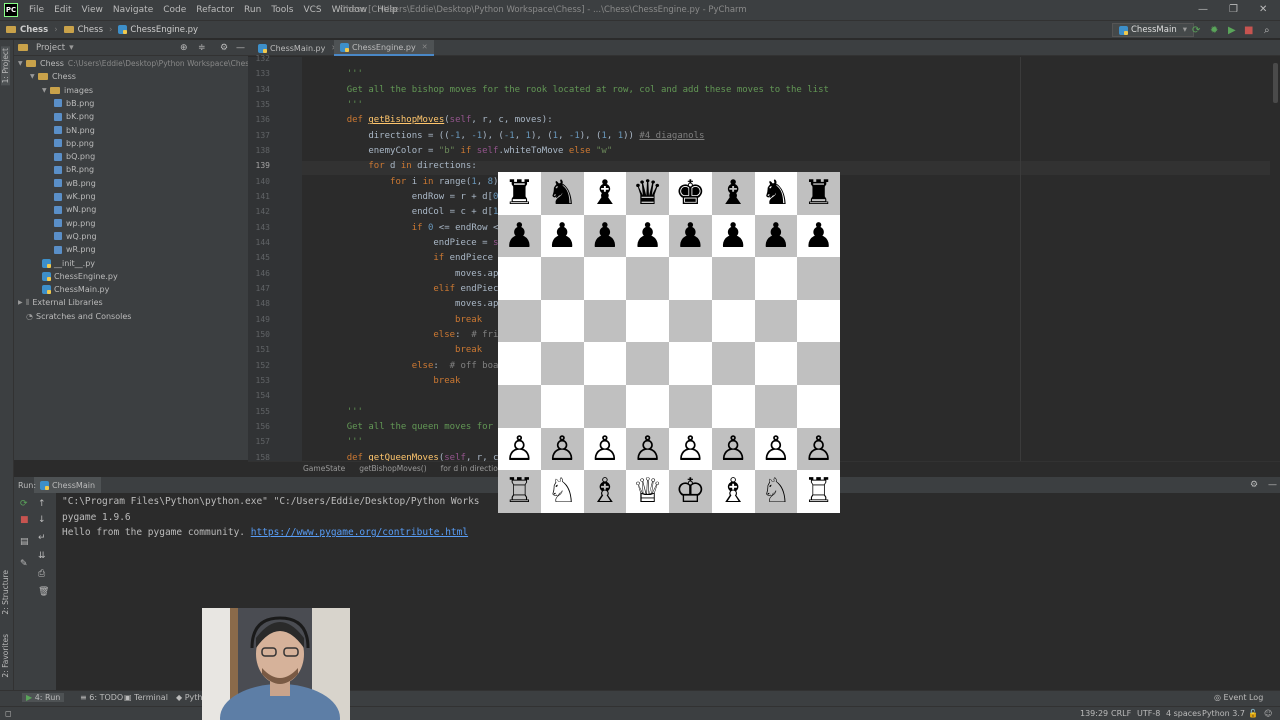 The image size is (1280, 720). Describe the element at coordinates (1203, 9) in the screenshot. I see `minimize-icon: —` at that location.